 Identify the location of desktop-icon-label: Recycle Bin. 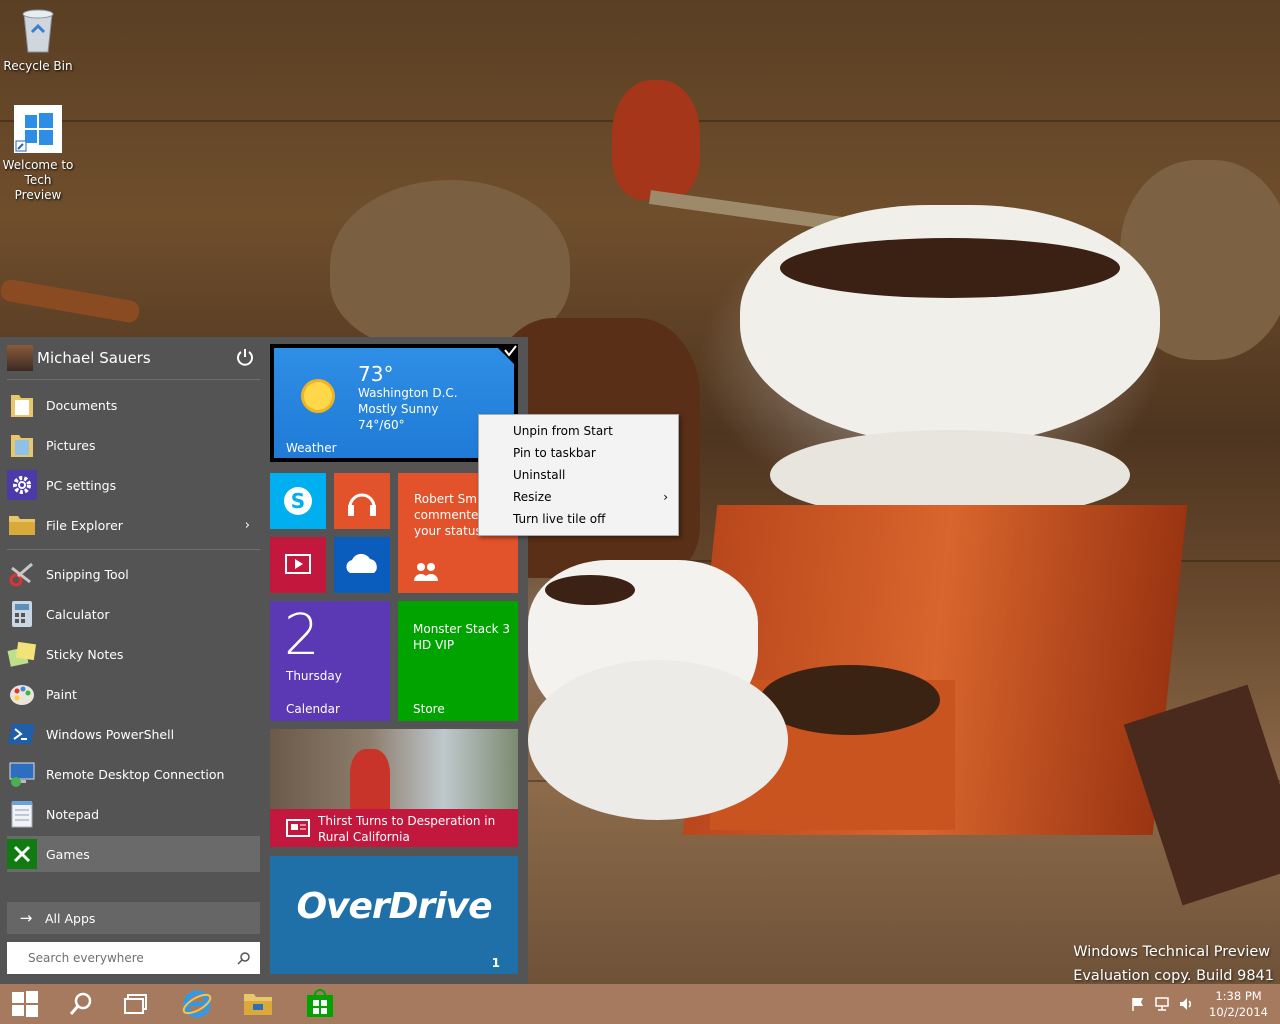
(38, 66).